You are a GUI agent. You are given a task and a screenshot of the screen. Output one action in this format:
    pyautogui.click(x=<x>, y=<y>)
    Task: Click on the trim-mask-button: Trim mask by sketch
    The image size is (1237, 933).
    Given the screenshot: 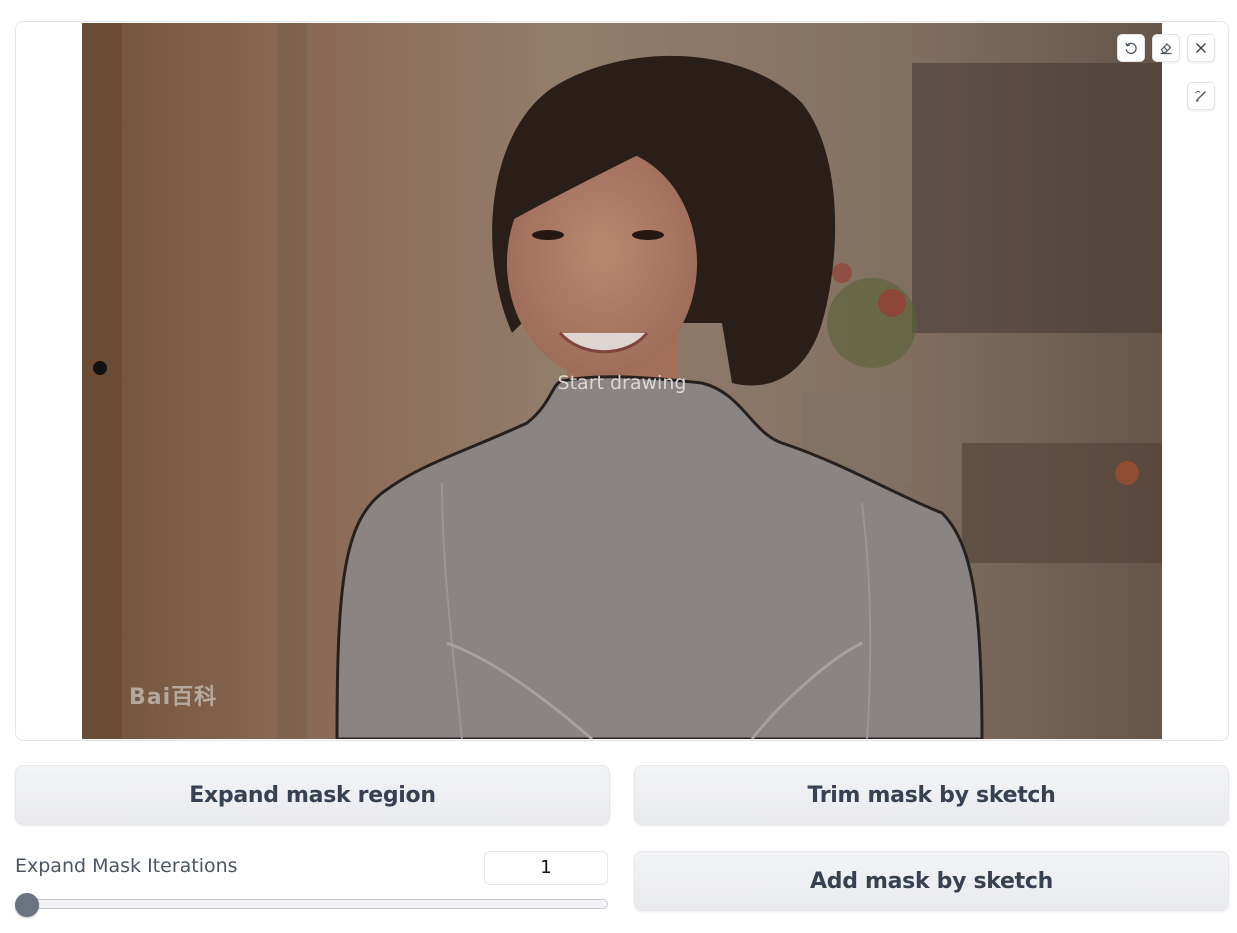 What is the action you would take?
    pyautogui.click(x=931, y=795)
    